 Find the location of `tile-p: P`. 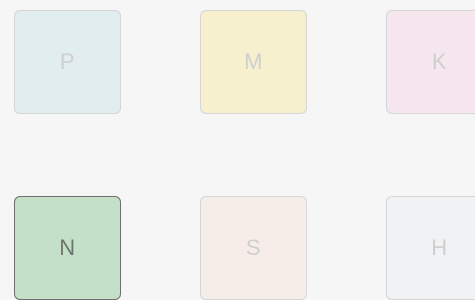

tile-p: P is located at coordinates (67, 62).